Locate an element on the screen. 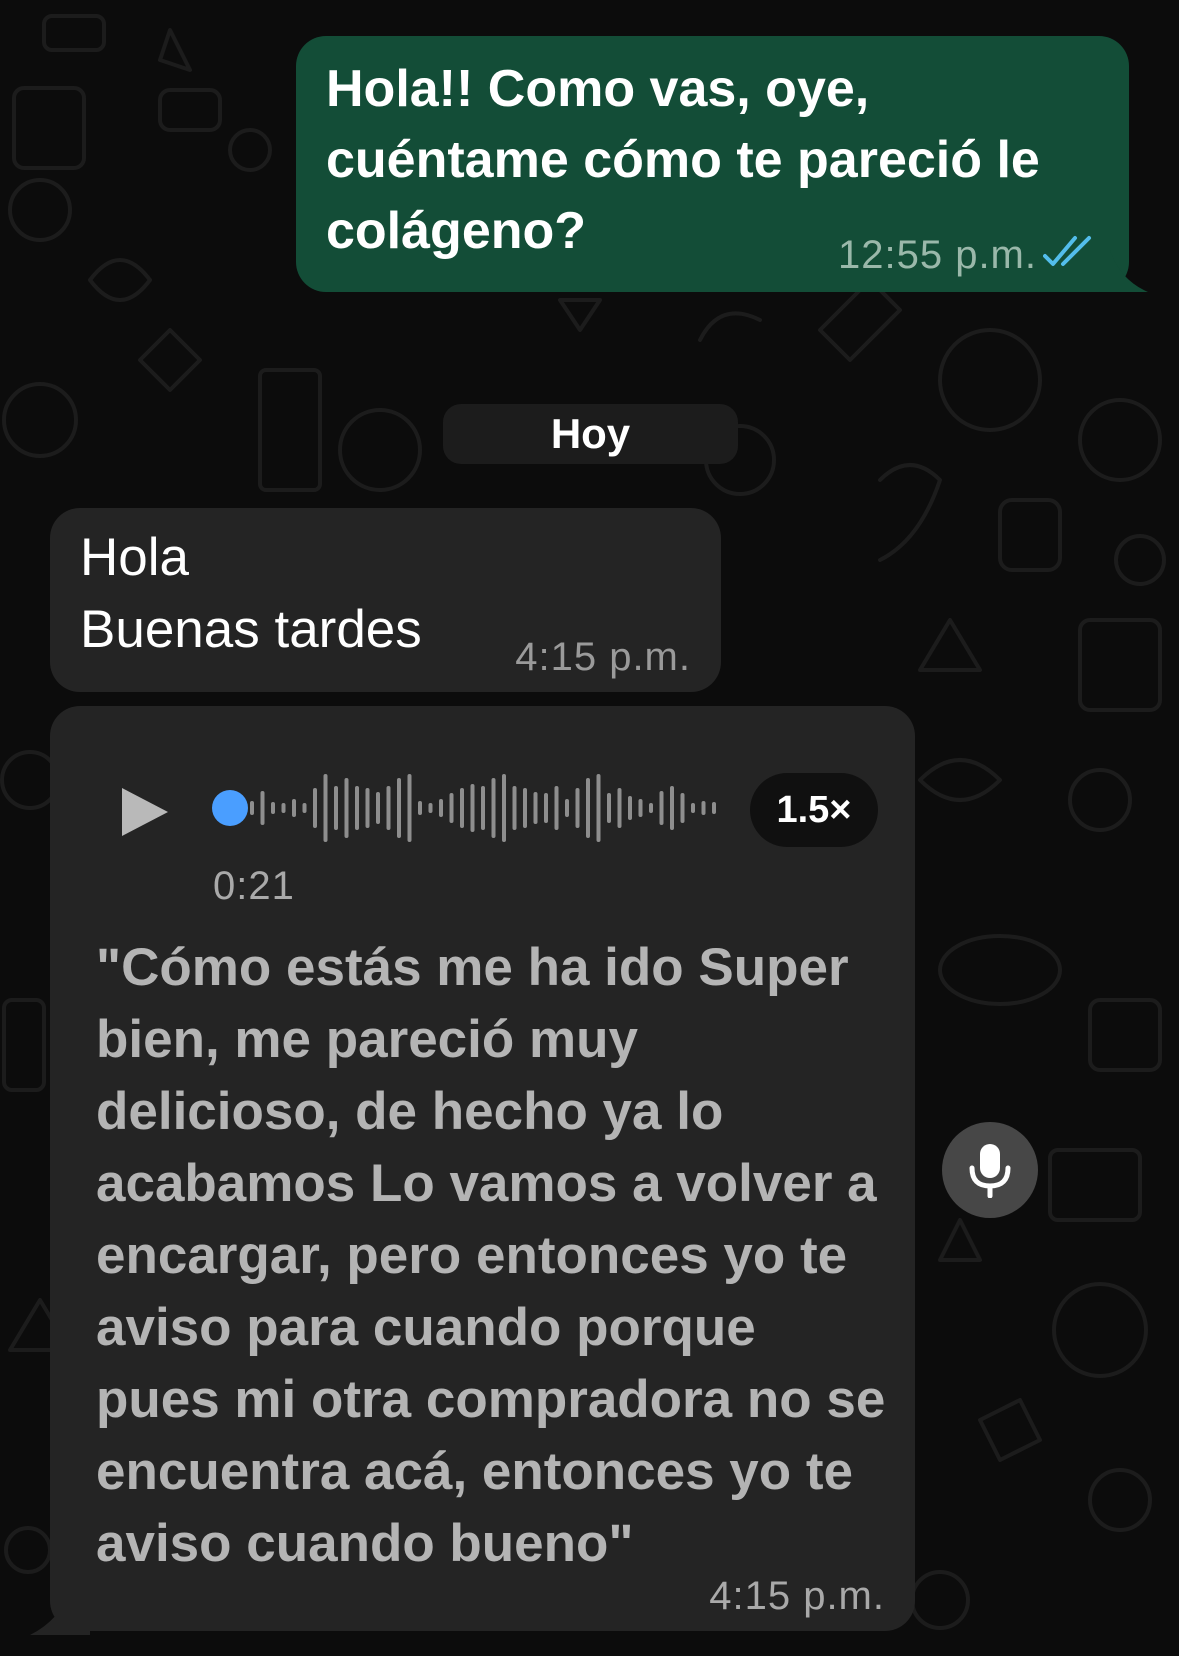  microphone-button is located at coordinates (990, 1170).